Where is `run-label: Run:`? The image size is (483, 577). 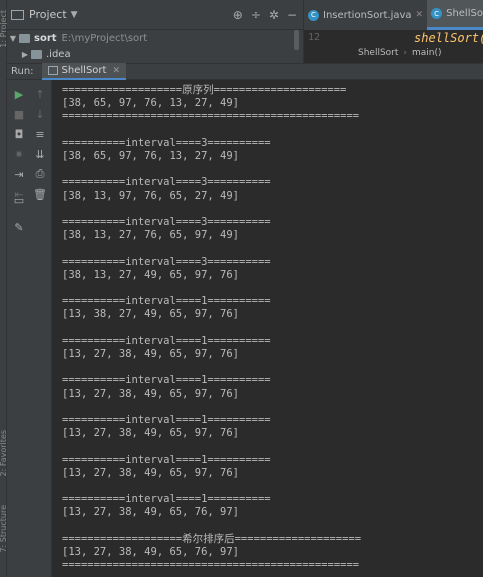
run-label: Run: is located at coordinates (22, 71).